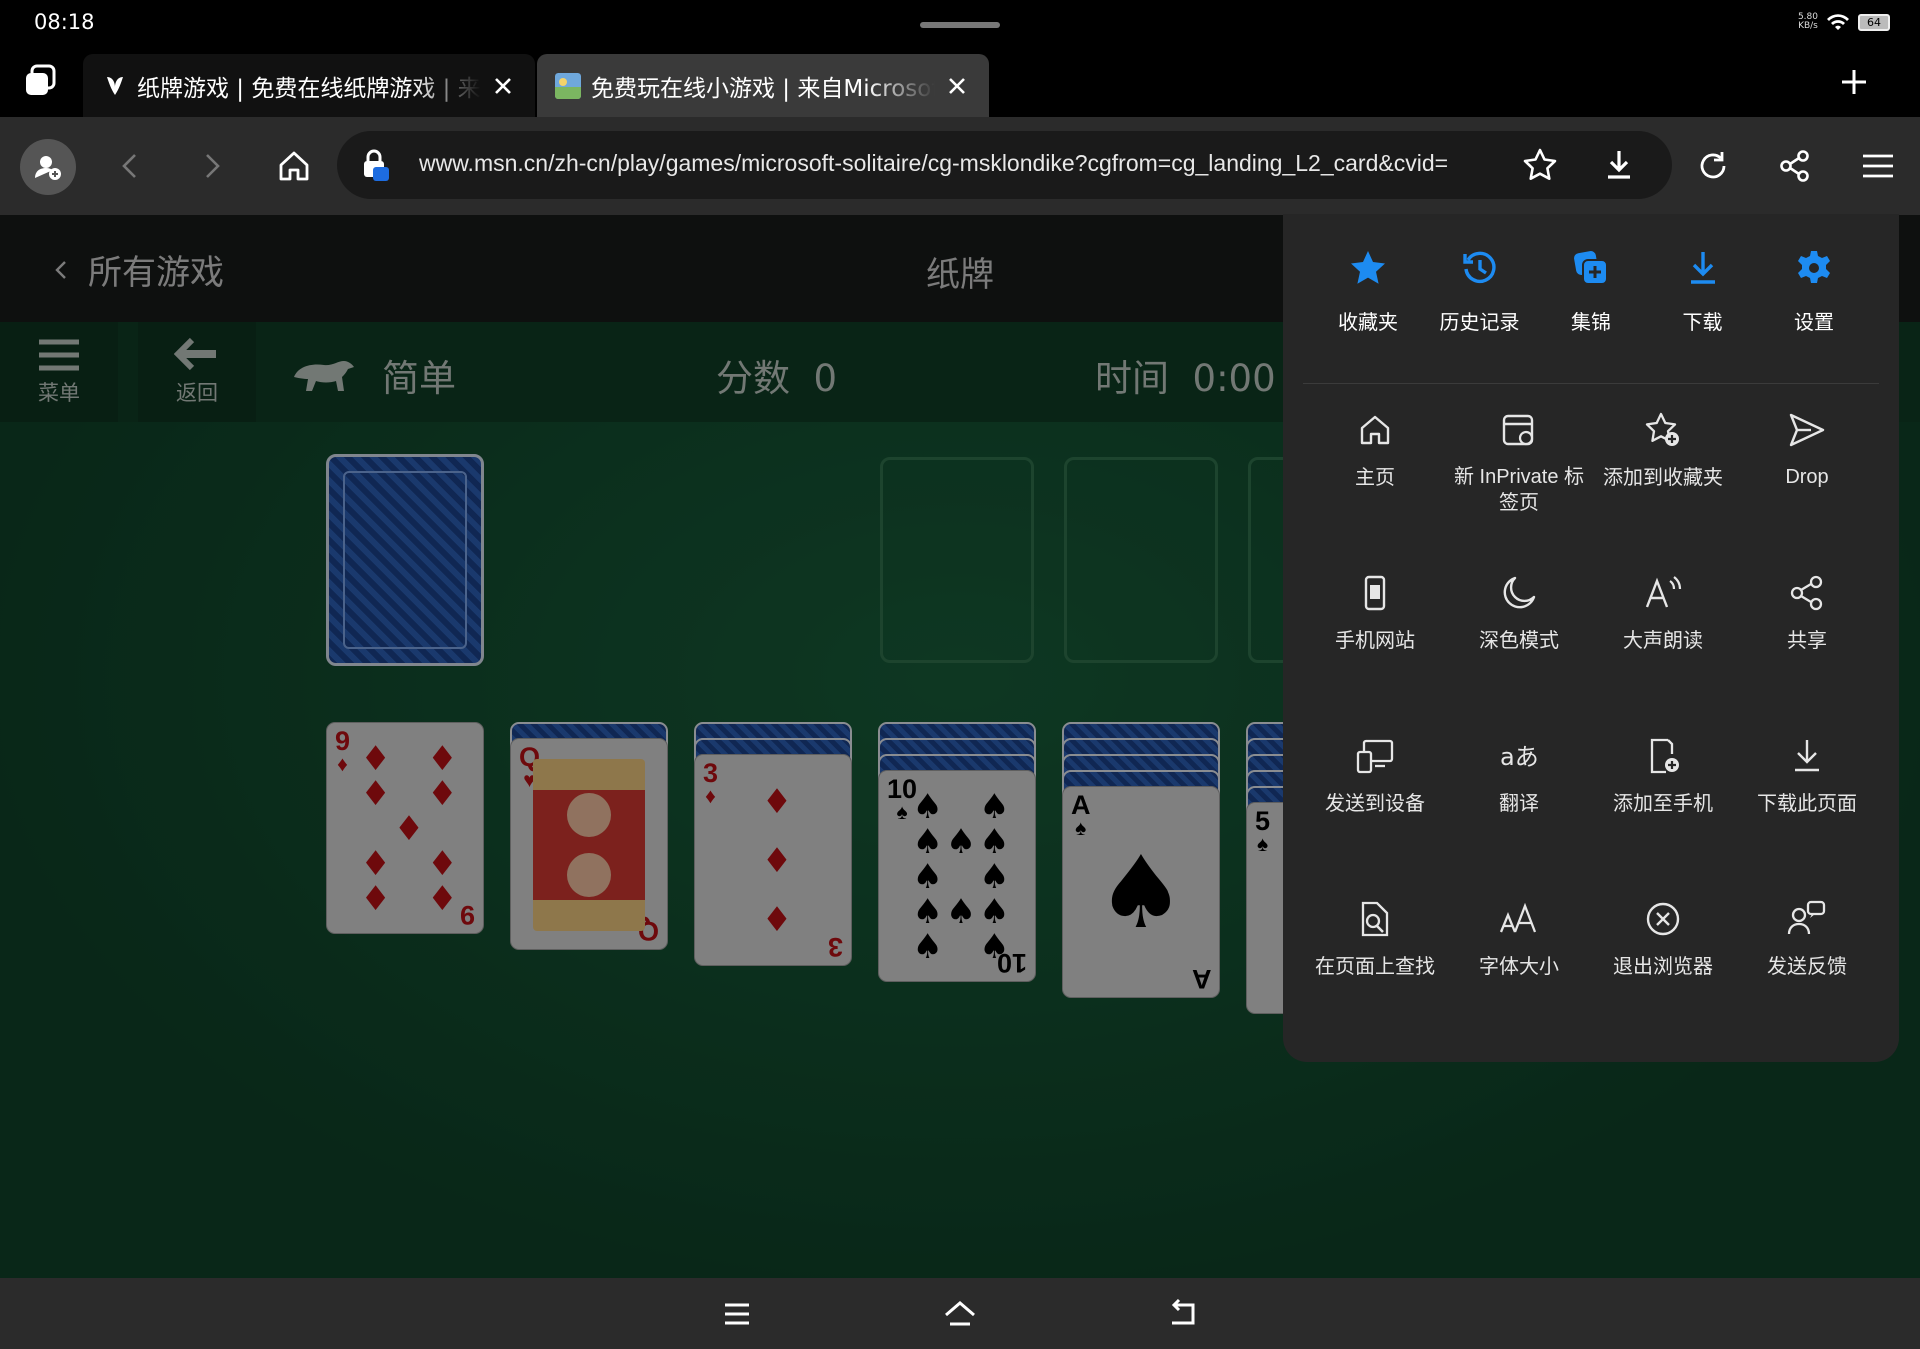 This screenshot has width=1920, height=1349. I want to click on tab-games: 免费玩在线小游戏 | 来自Microsoft, so click(763, 85).